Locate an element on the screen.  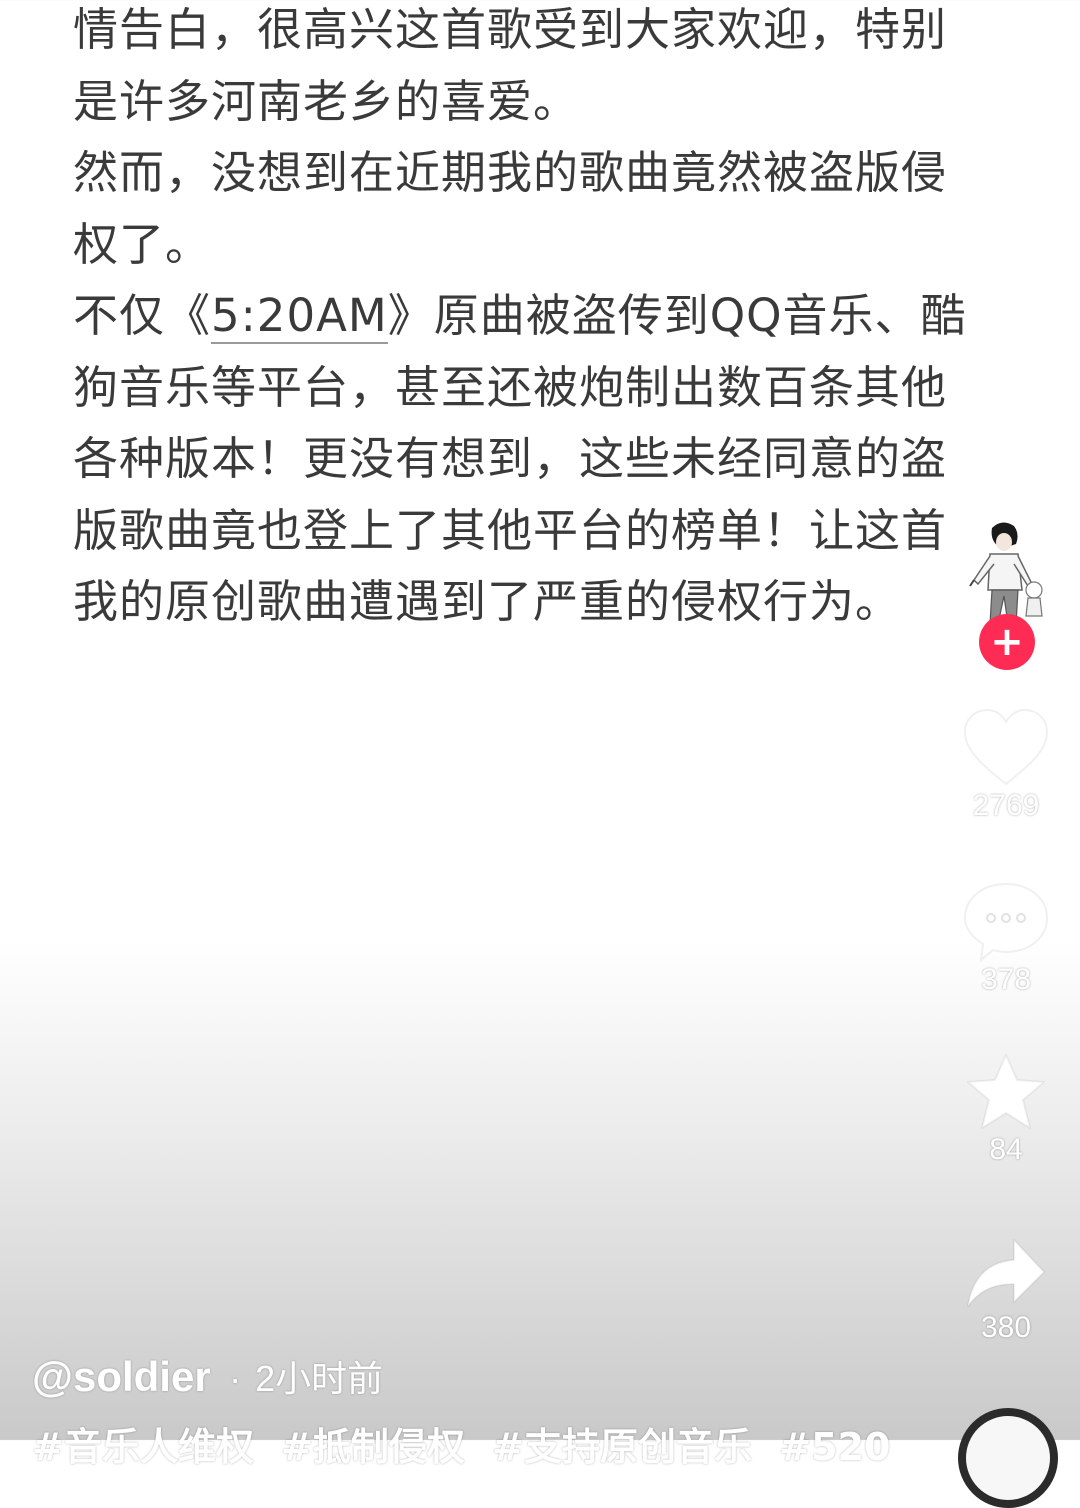
hashtag: #抵制侵权 is located at coordinates (373, 1447).